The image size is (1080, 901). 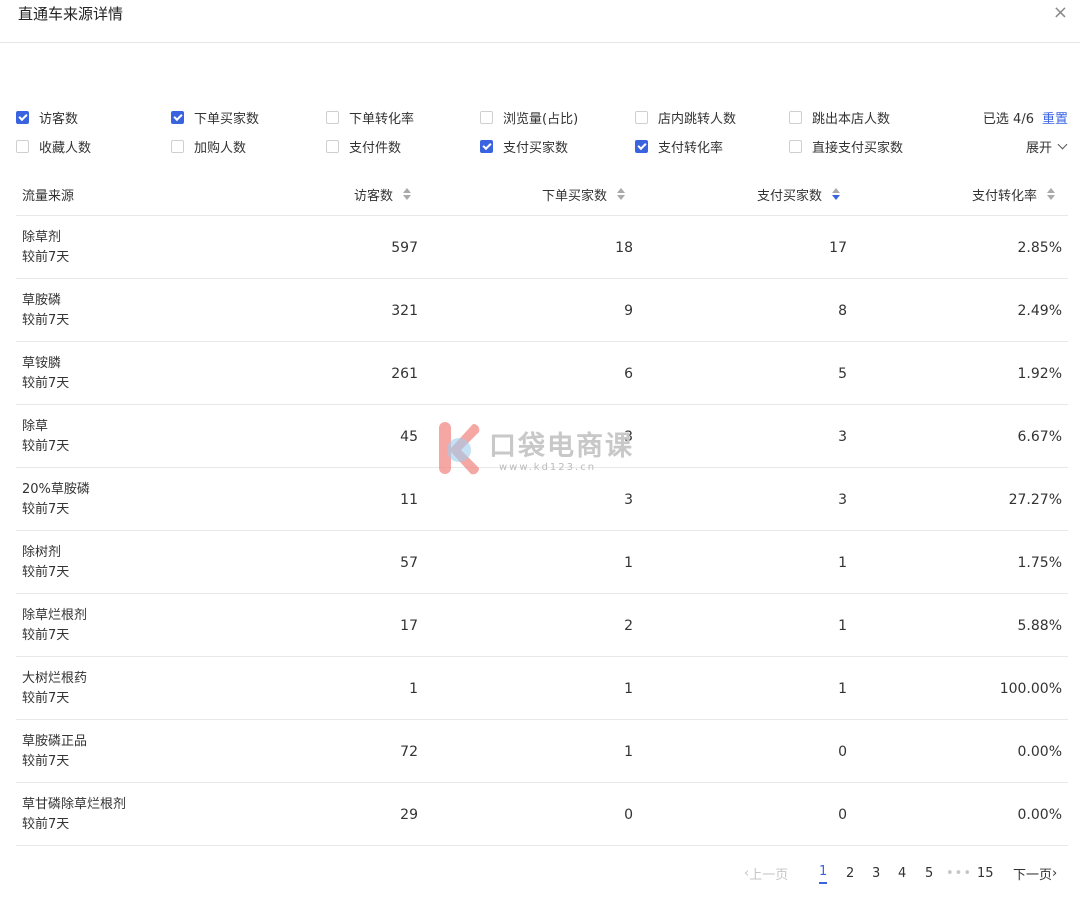 What do you see at coordinates (1035, 499) in the screenshot?
I see `cell-pay-rate: 27.27%` at bounding box center [1035, 499].